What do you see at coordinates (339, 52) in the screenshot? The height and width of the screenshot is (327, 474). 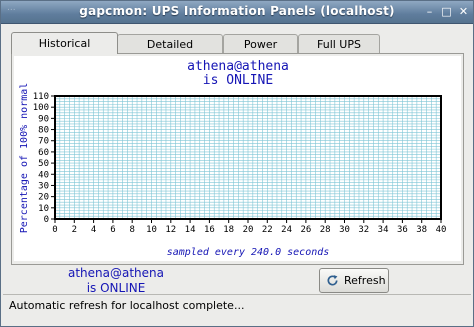 I see `tab-full-ups-status: Full UPS Status` at bounding box center [339, 52].